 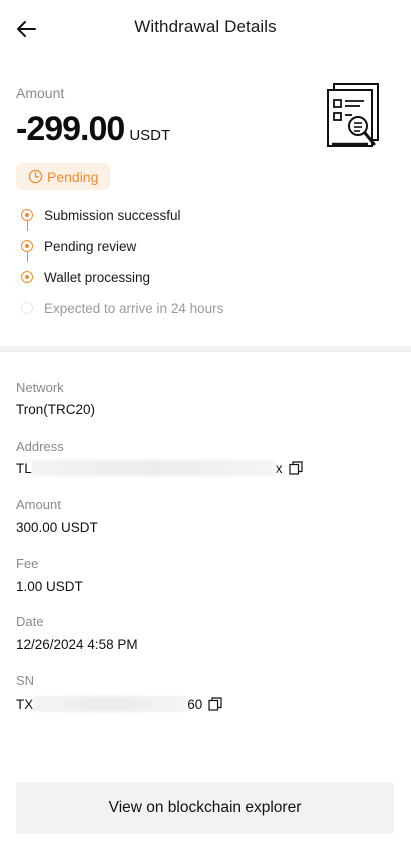 I want to click on sn-redacted, so click(x=110, y=704).